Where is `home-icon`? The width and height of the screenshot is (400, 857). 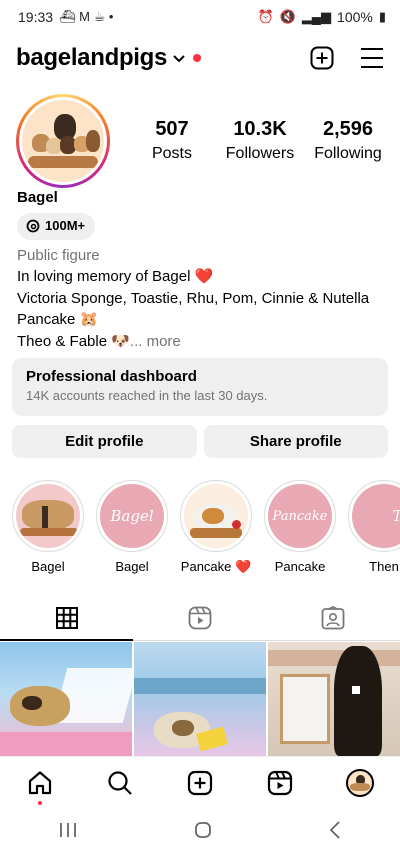 home-icon is located at coordinates (40, 782).